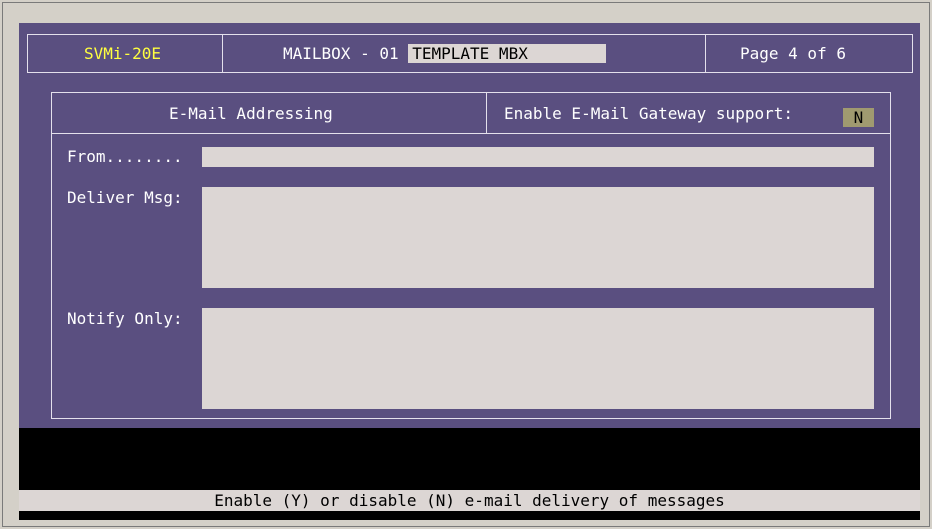 This screenshot has height=529, width=932. I want to click on deliver-msg-field, so click(538, 237).